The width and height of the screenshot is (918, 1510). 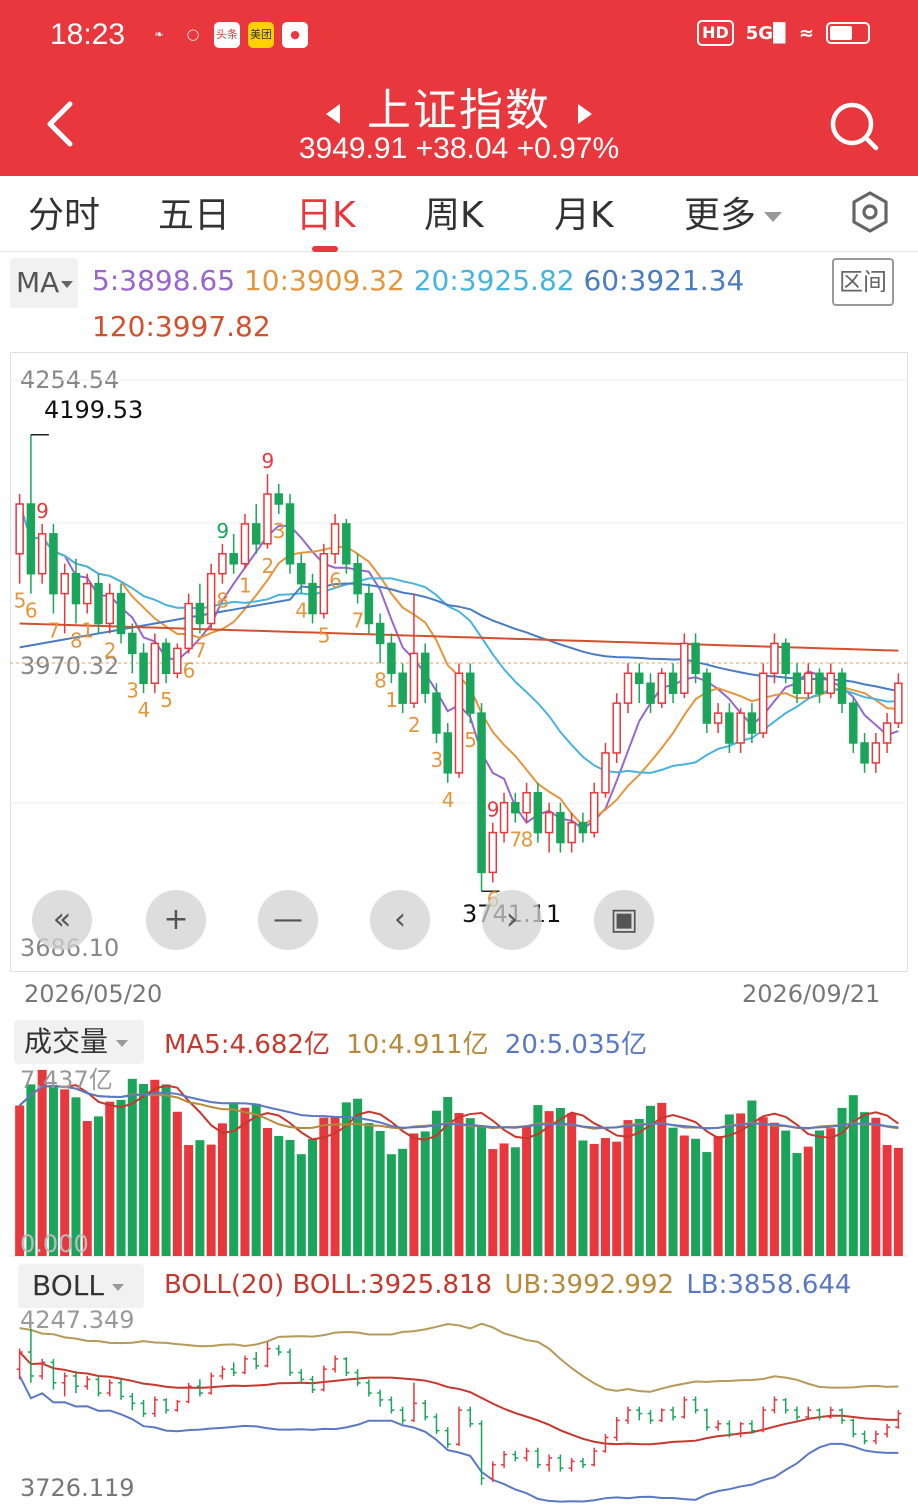 I want to click on settings-icon, so click(x=870, y=212).